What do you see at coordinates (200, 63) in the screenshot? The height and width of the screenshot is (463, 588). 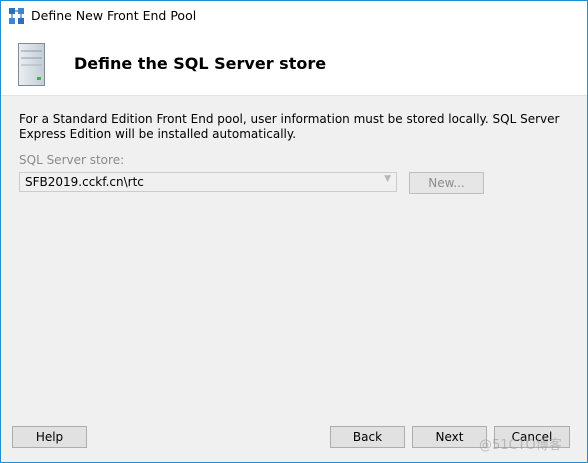 I see `page-title: Define the SQL Server store` at bounding box center [200, 63].